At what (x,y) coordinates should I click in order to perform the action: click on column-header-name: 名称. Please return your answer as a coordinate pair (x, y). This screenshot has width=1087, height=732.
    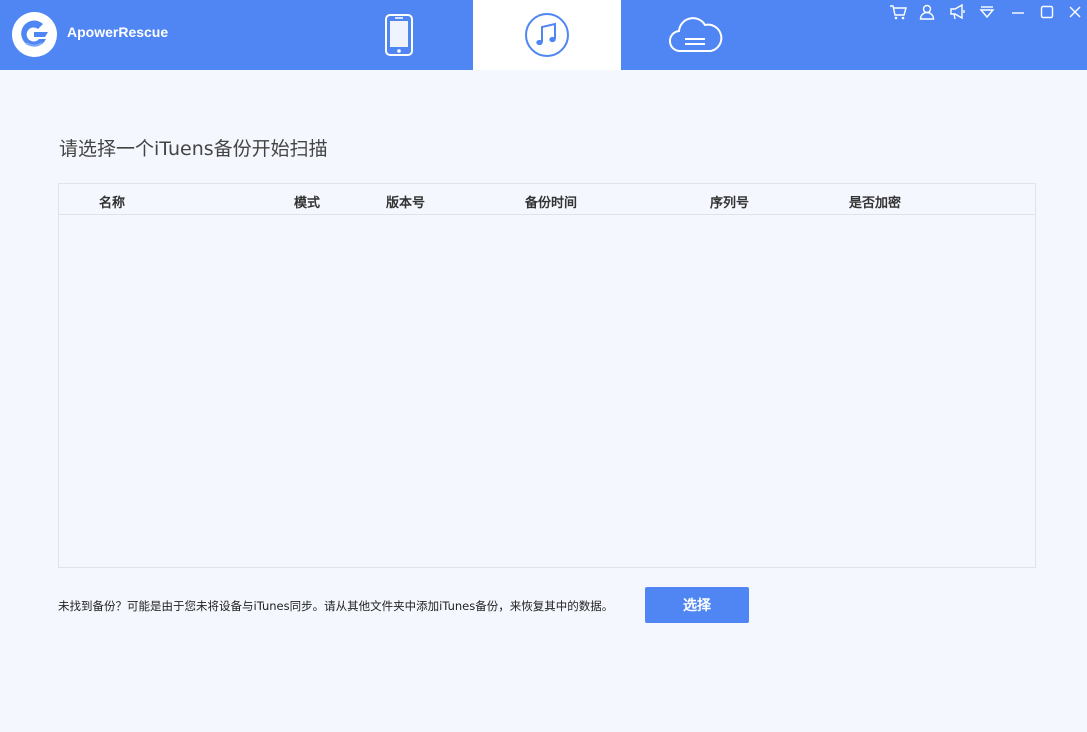
    Looking at the image, I should click on (112, 201).